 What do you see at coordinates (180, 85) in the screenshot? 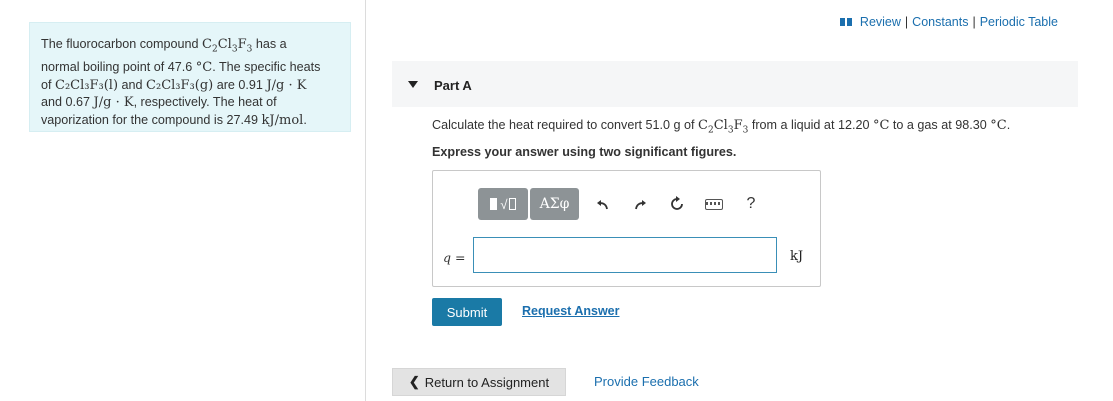
I see `formula-gas: C₂Cl₃F₃(g)` at bounding box center [180, 85].